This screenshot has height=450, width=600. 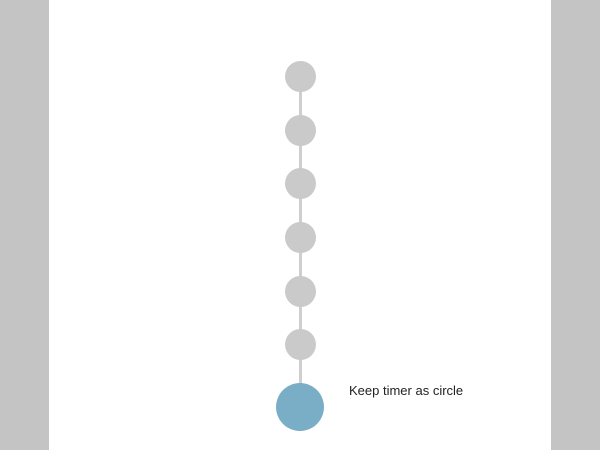 I want to click on timer-label: Keep timer as circle, so click(x=406, y=390).